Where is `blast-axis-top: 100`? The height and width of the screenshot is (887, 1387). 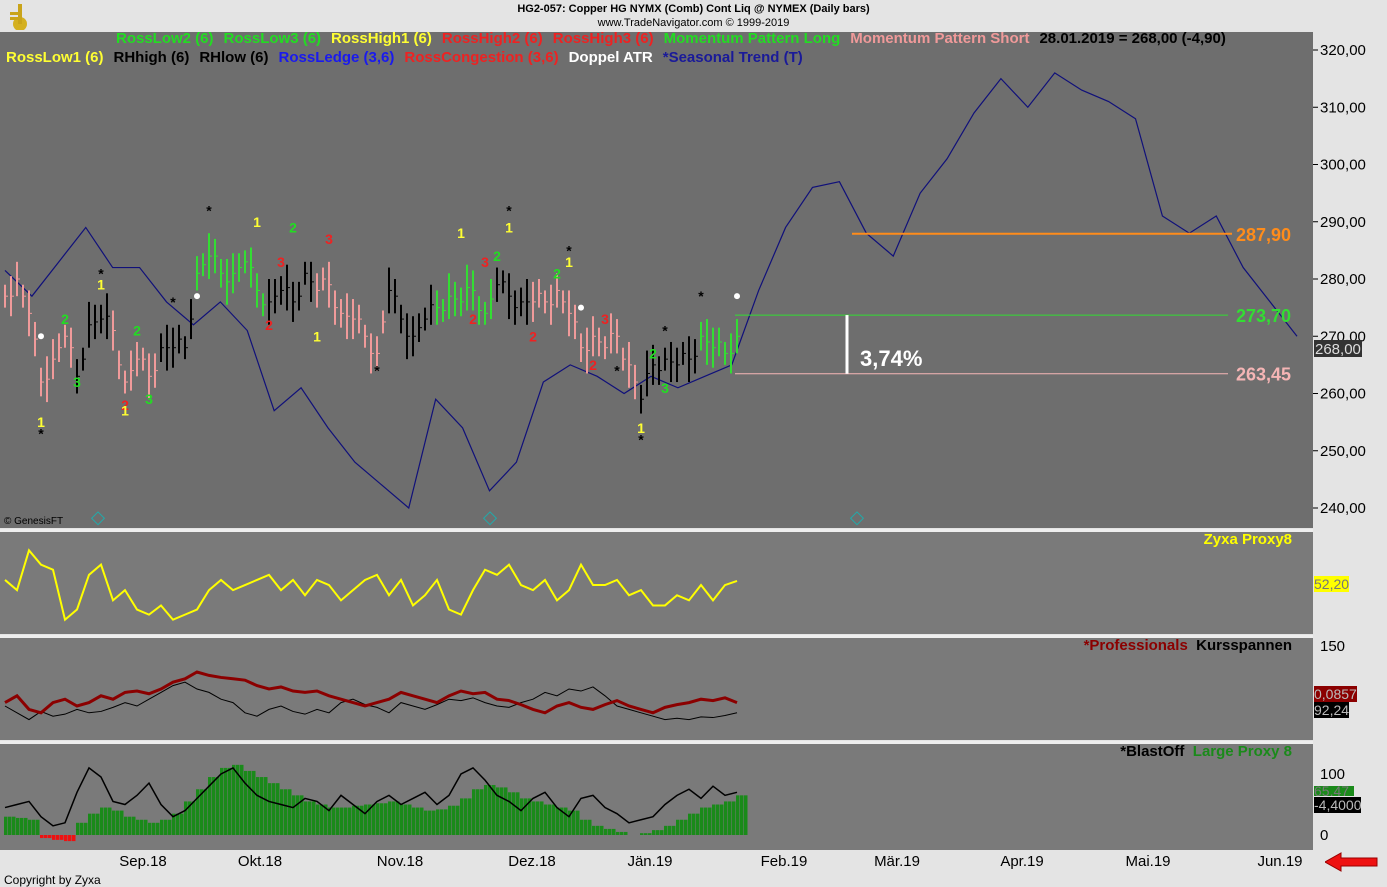 blast-axis-top: 100 is located at coordinates (1333, 774).